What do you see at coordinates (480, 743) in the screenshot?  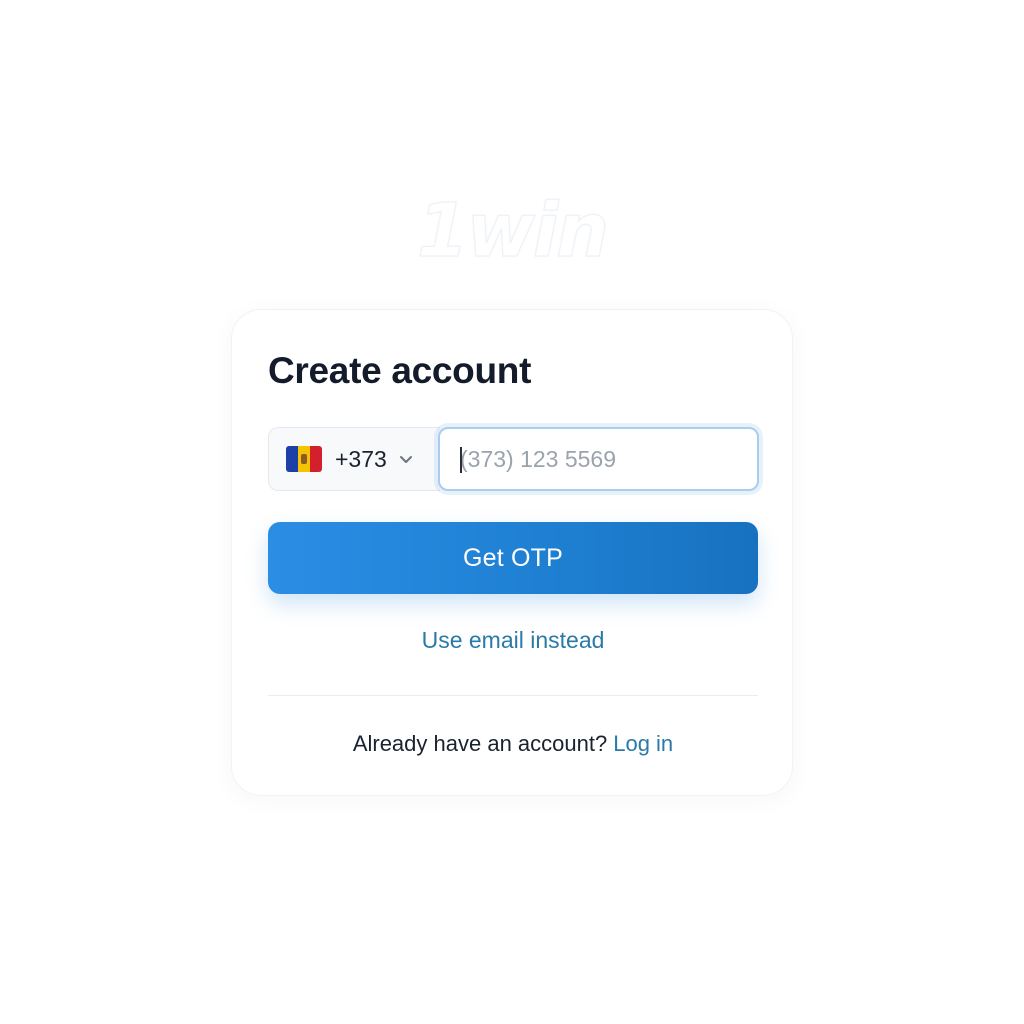 I see `login-prompt-text: Already have an account?` at bounding box center [480, 743].